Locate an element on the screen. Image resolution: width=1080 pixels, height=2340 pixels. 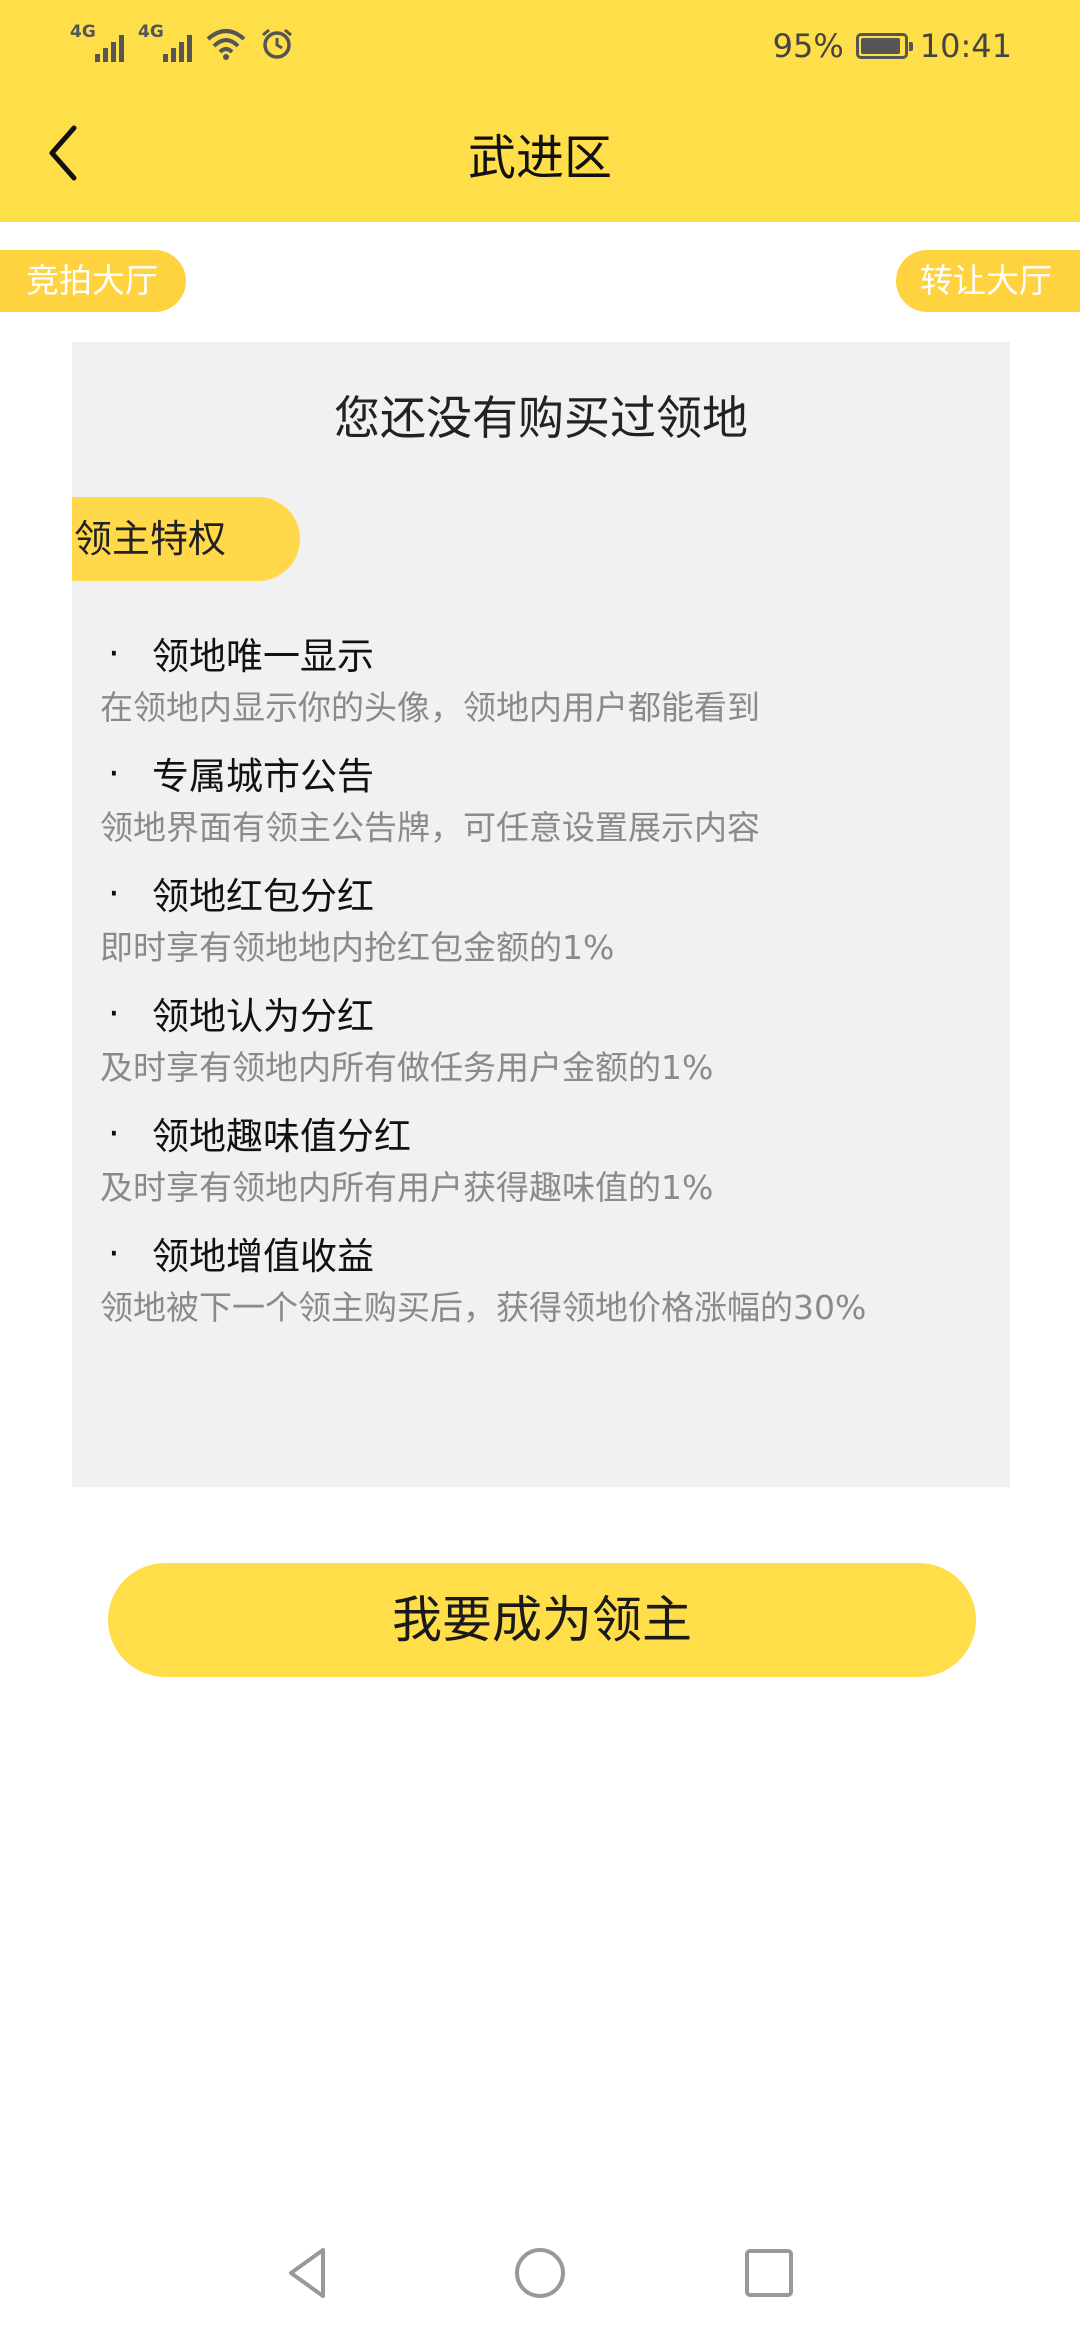
wifi-icon is located at coordinates (226, 44).